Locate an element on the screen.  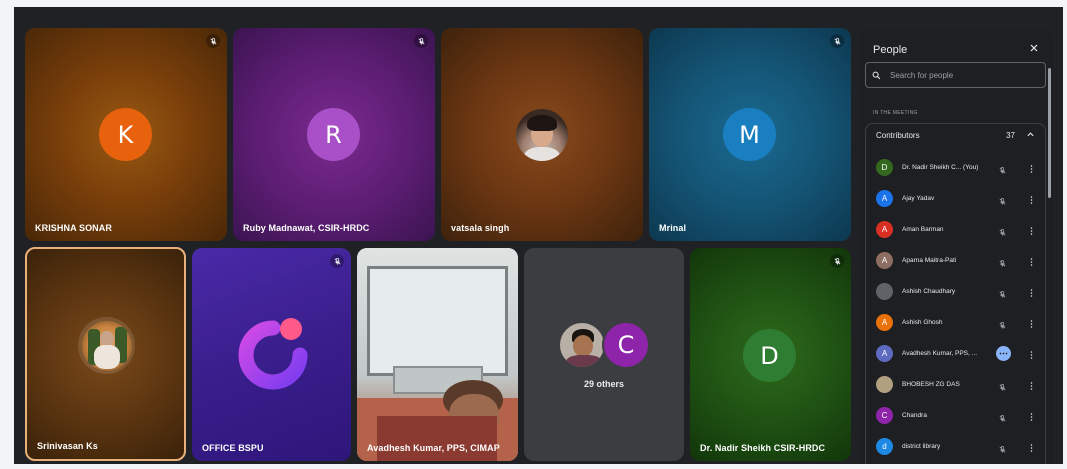
avatar-c: C is located at coordinates (626, 345).